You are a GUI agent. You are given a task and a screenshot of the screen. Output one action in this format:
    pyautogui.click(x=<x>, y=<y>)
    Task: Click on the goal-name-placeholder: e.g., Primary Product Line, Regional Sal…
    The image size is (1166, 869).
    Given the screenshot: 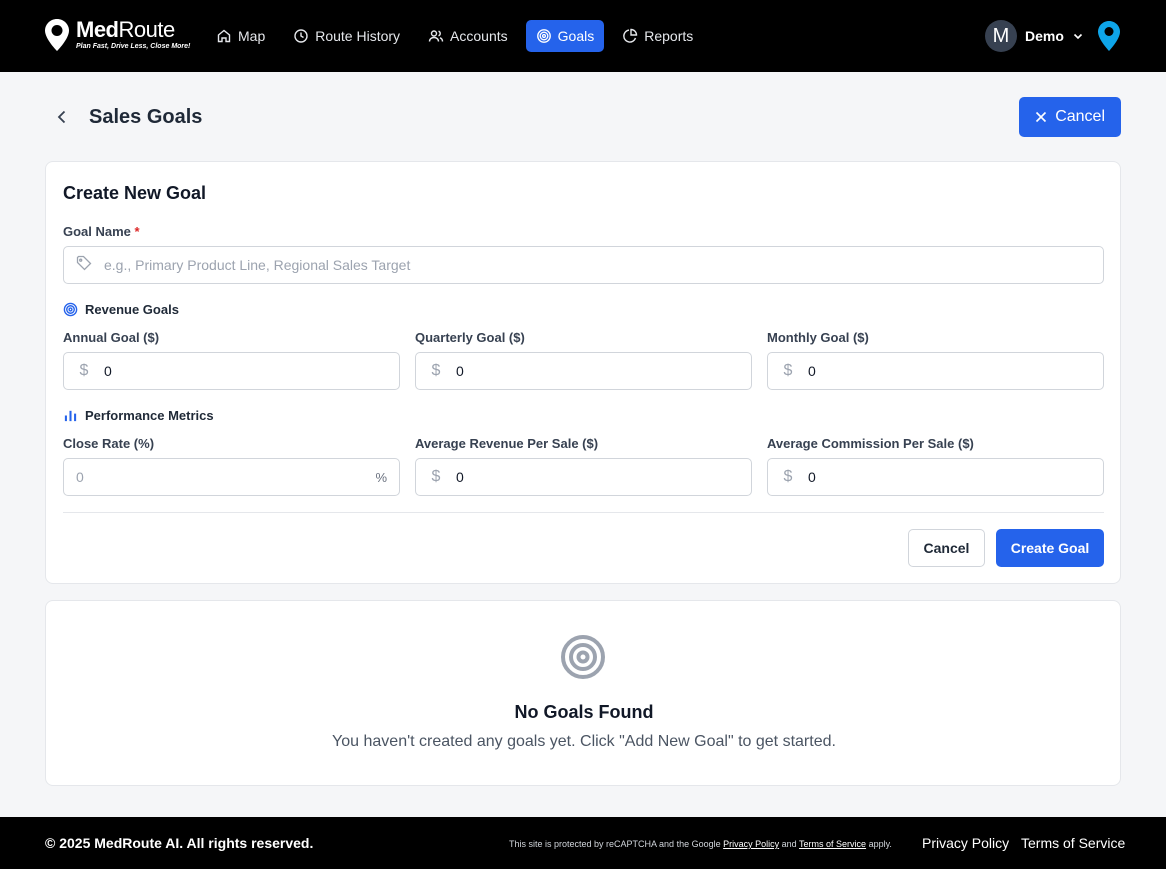 What is the action you would take?
    pyautogui.click(x=257, y=265)
    